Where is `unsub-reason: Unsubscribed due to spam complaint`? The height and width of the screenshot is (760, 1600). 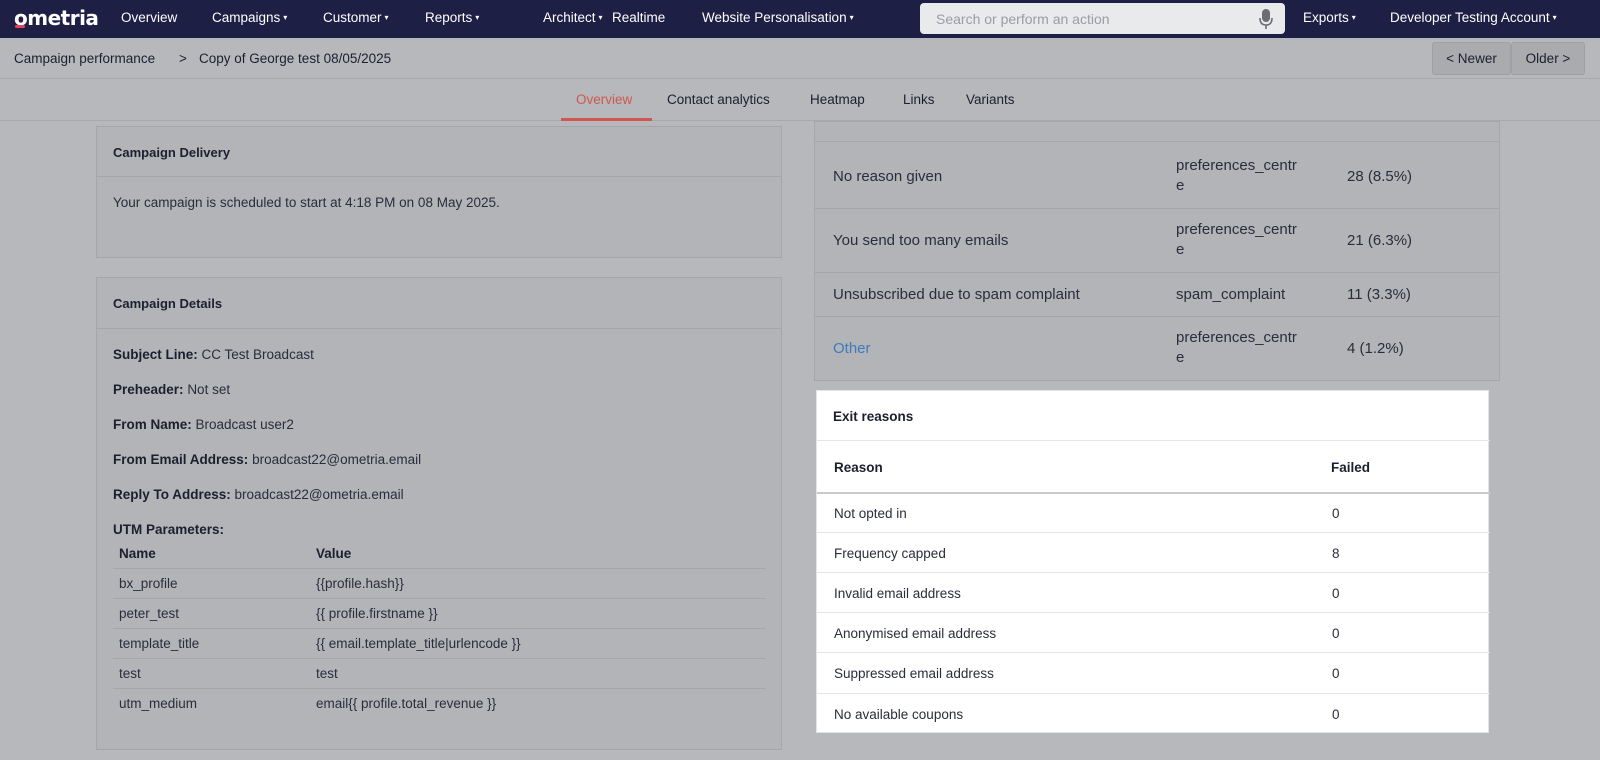
unsub-reason: Unsubscribed due to spam complaint is located at coordinates (956, 294).